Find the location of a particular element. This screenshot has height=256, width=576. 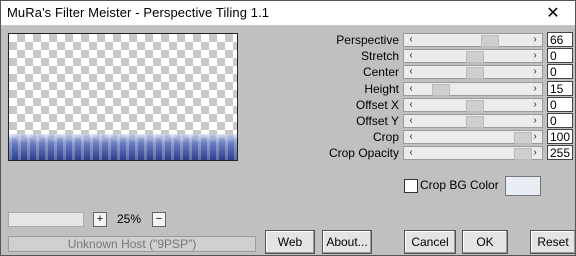

slider-row: Offset X ‹ › 0 is located at coordinates (288, 104).